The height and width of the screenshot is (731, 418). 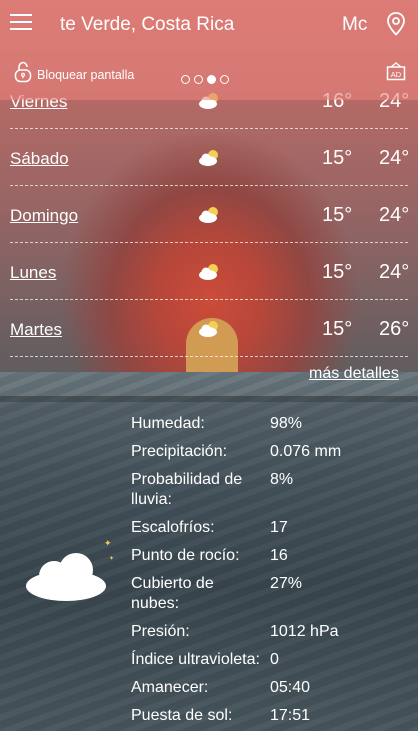 I want to click on detail-label: Probabilidad de lluvia:, so click(x=187, y=489).